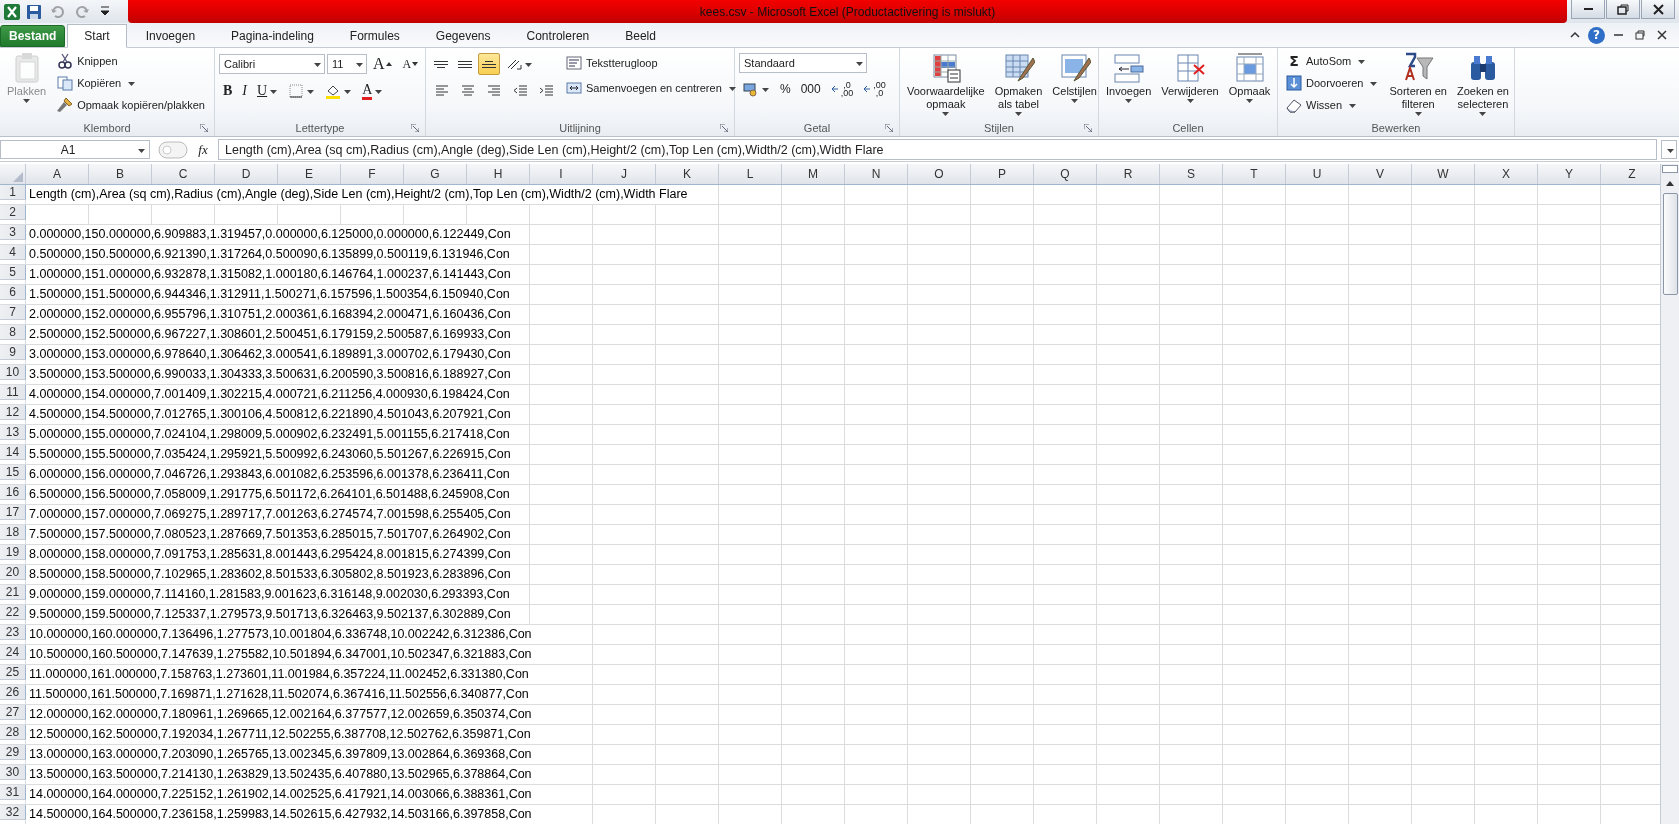 This screenshot has width=1679, height=824. Describe the element at coordinates (13, 772) in the screenshot. I see `row-header: 30` at that location.